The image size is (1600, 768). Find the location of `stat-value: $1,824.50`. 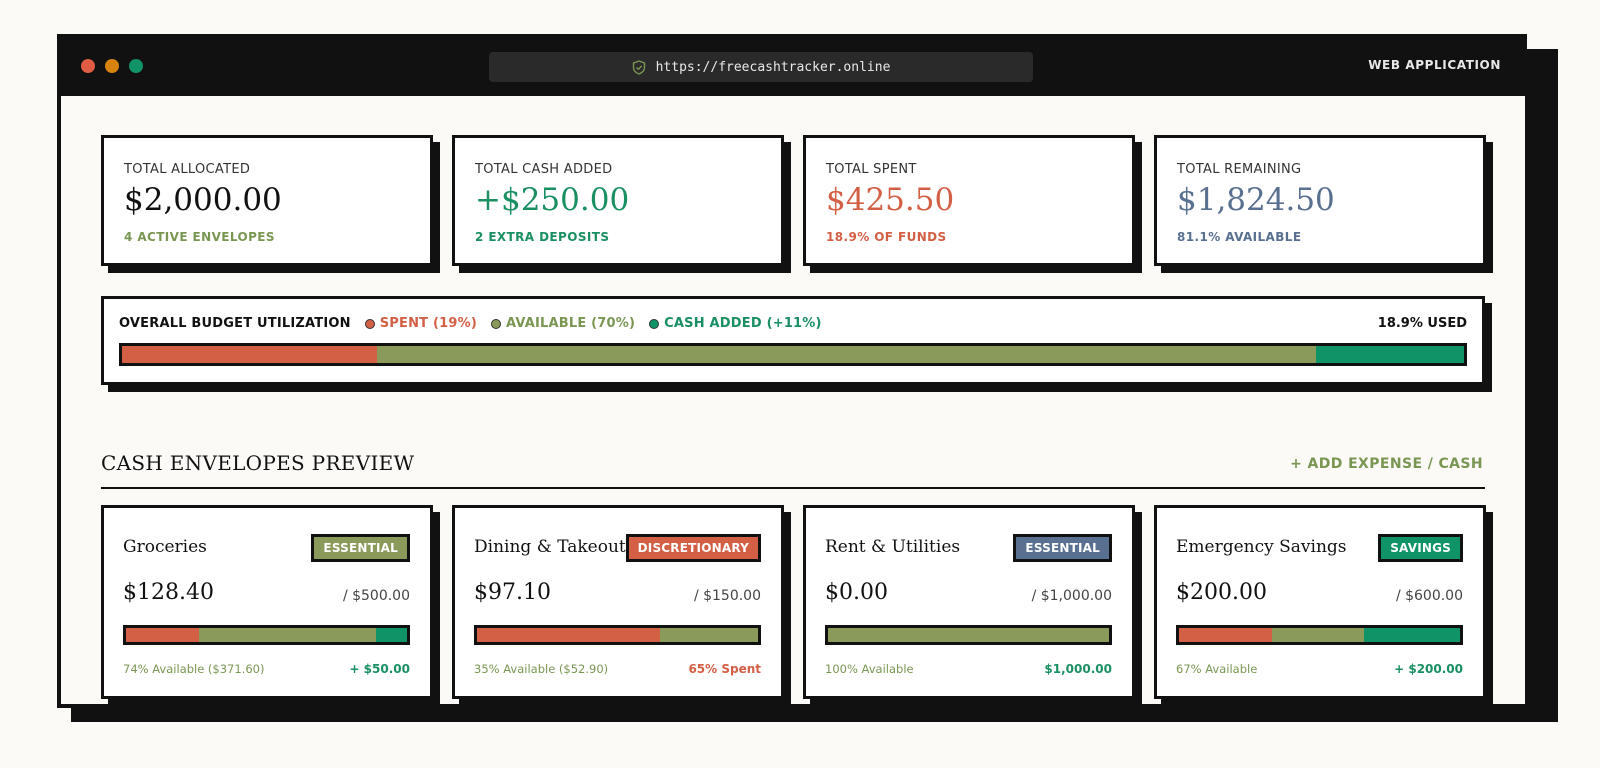

stat-value: $1,824.50 is located at coordinates (1256, 200).